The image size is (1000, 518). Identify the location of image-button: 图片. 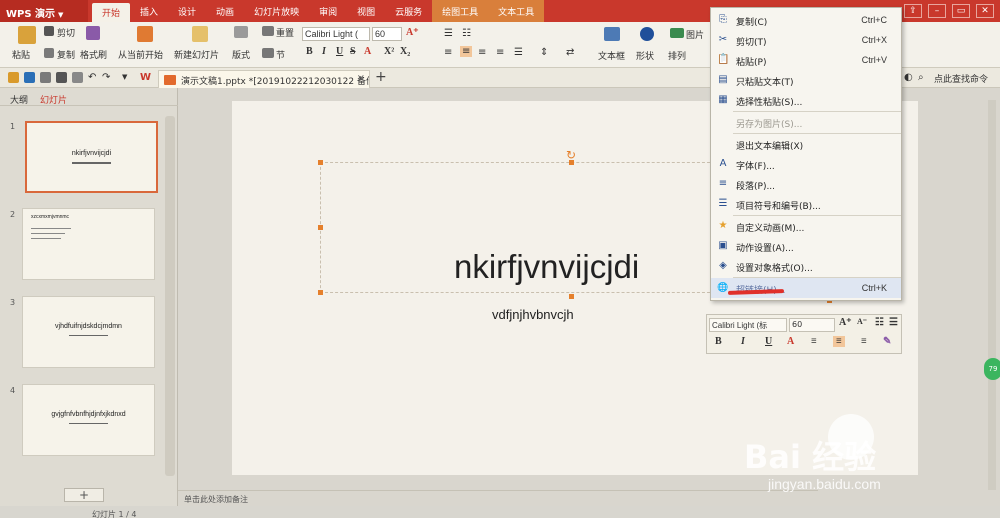
(695, 34).